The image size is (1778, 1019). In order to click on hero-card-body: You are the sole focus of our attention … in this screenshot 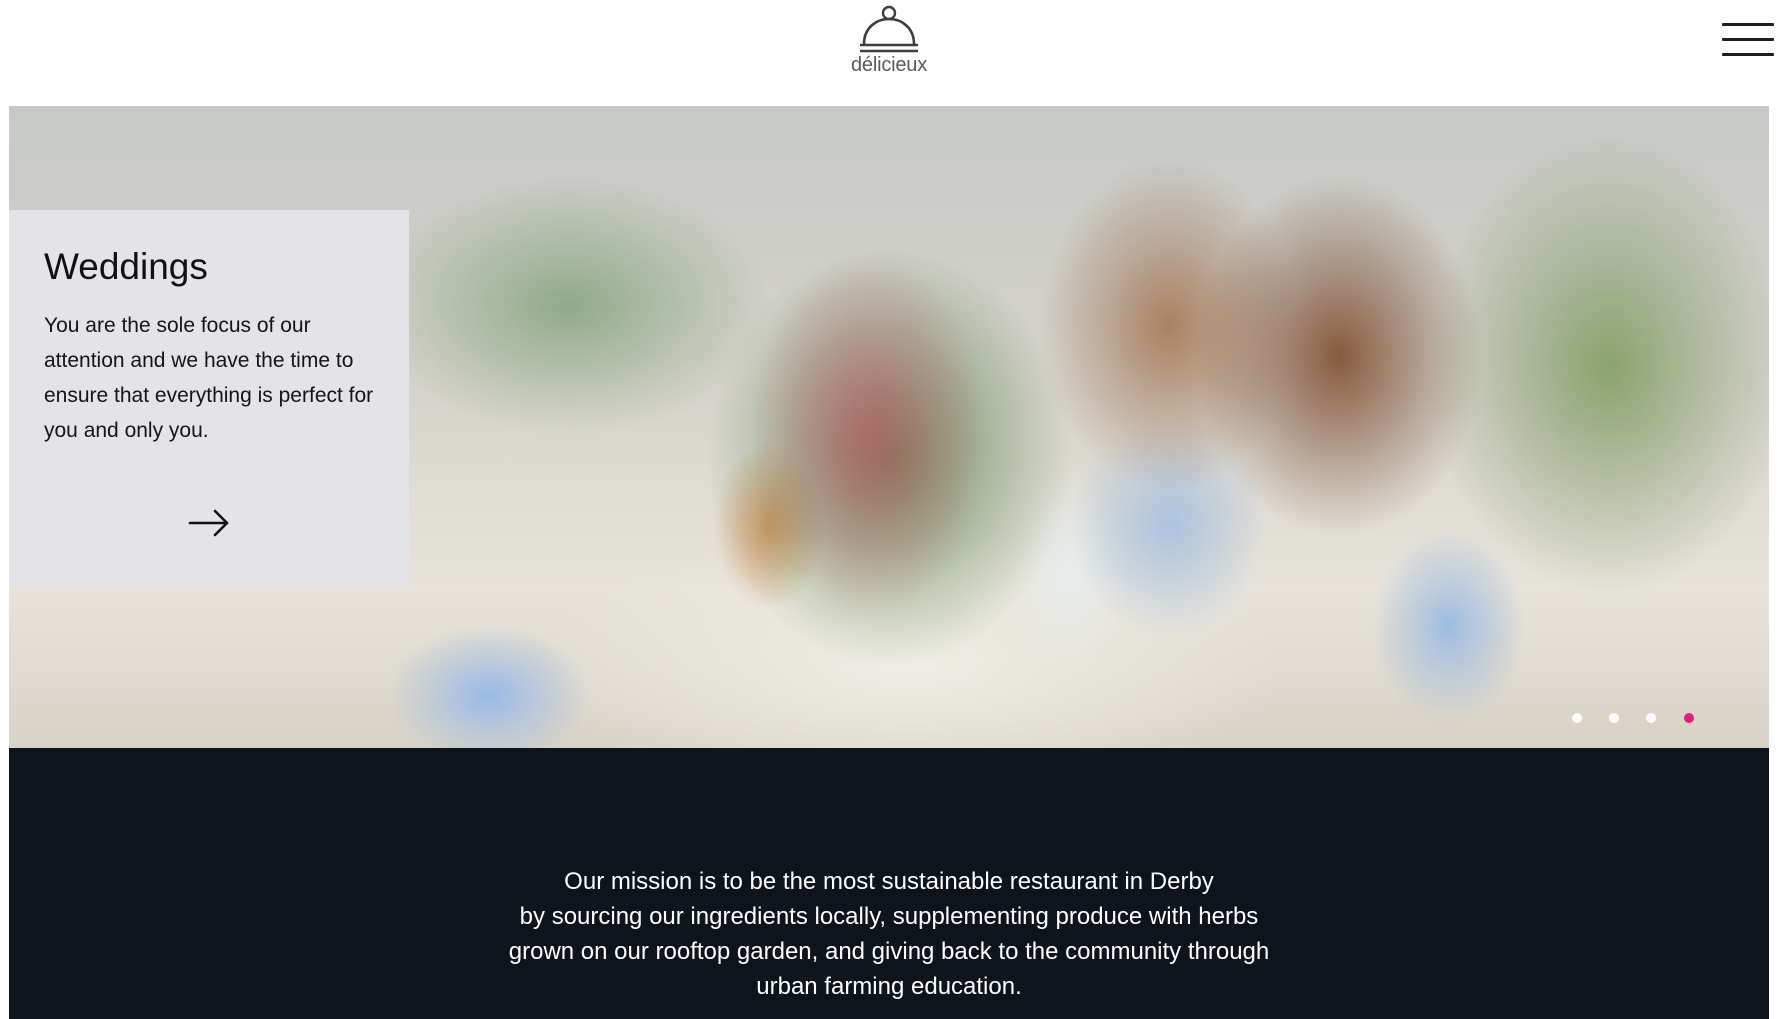, I will do `click(209, 378)`.